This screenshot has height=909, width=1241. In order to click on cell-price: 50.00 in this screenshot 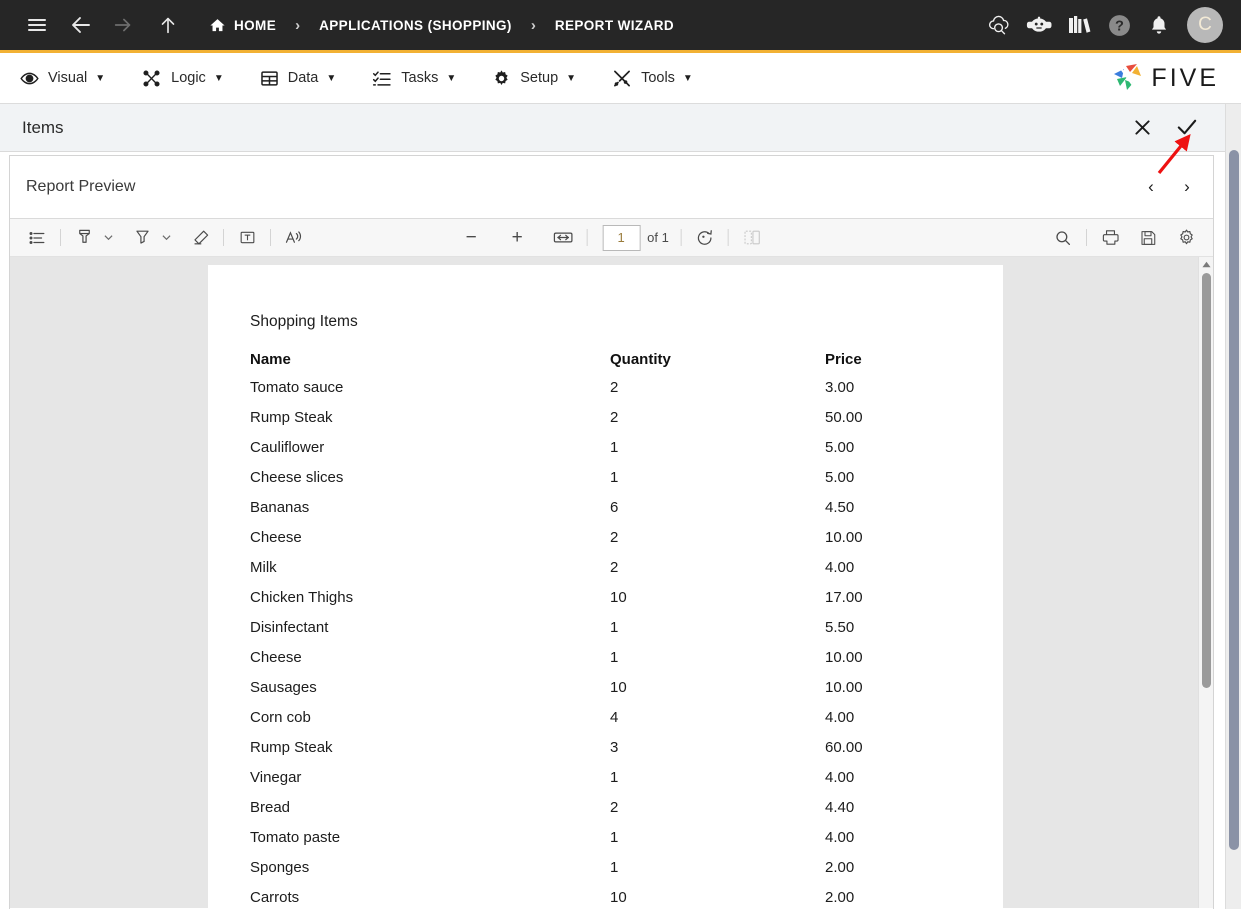, I will do `click(844, 417)`.